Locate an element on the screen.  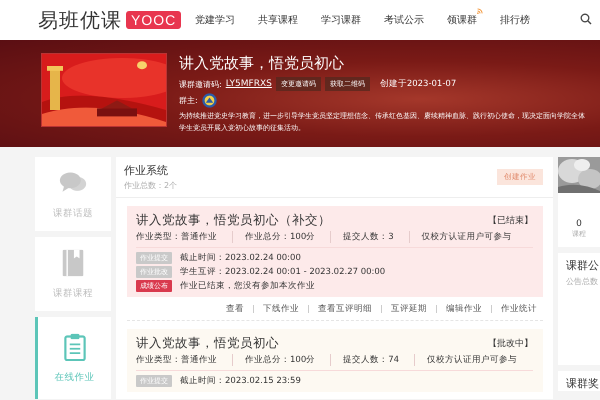
action-link: 查看 is located at coordinates (235, 309).